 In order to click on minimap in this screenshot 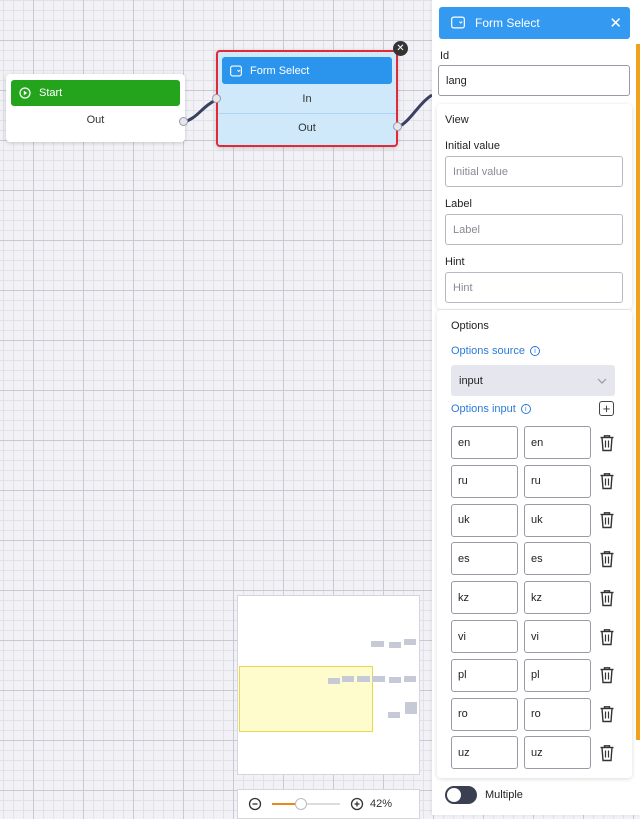, I will do `click(328, 685)`.